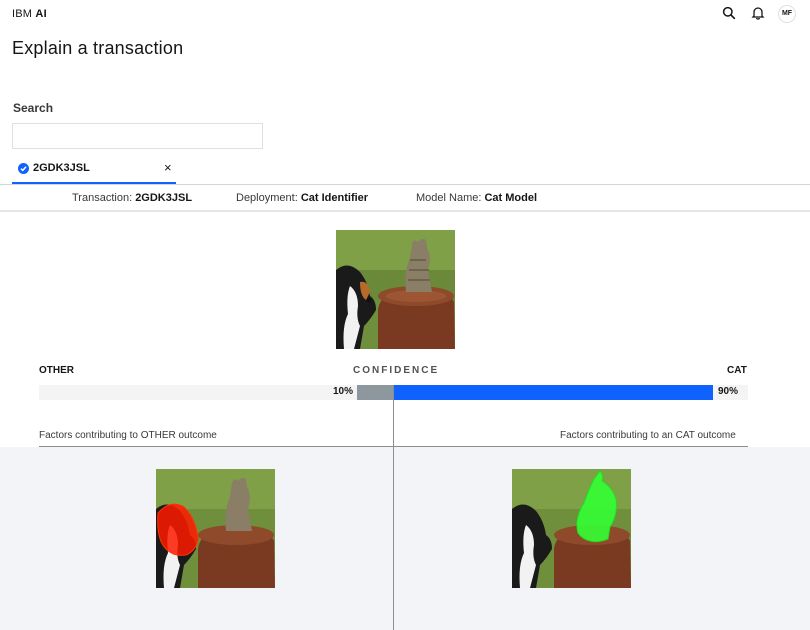  Describe the element at coordinates (23, 168) in the screenshot. I see `checkmark-icon` at that location.